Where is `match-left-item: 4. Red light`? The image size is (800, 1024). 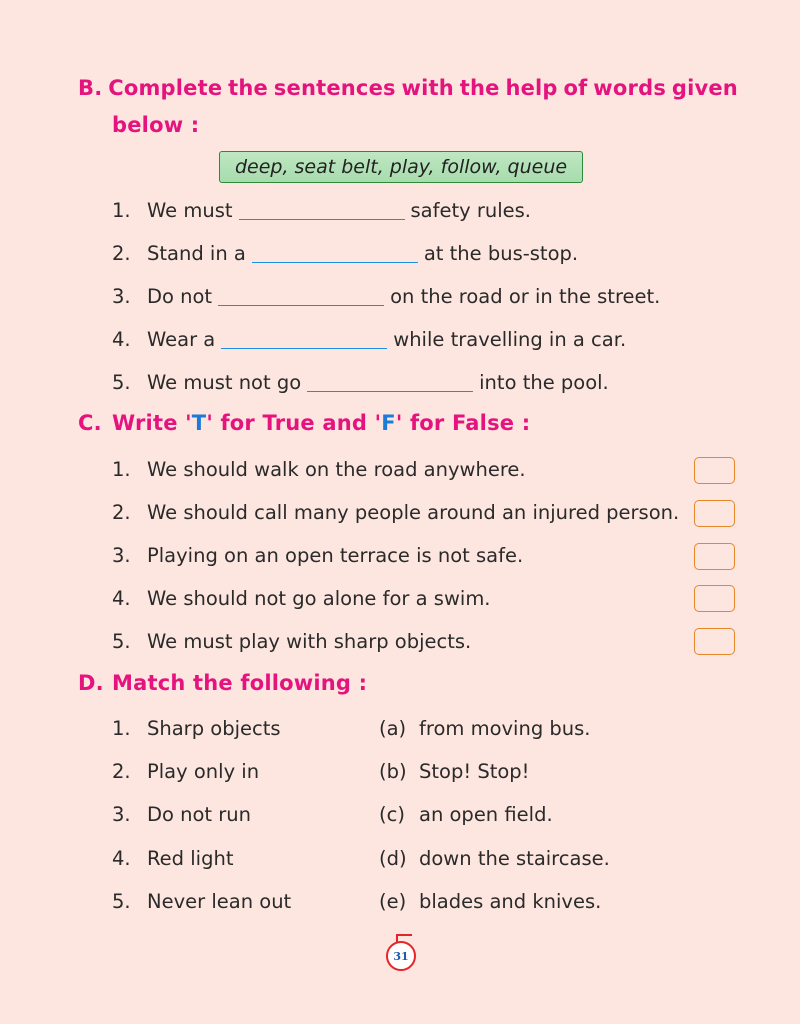 match-left-item: 4. Red light is located at coordinates (173, 858).